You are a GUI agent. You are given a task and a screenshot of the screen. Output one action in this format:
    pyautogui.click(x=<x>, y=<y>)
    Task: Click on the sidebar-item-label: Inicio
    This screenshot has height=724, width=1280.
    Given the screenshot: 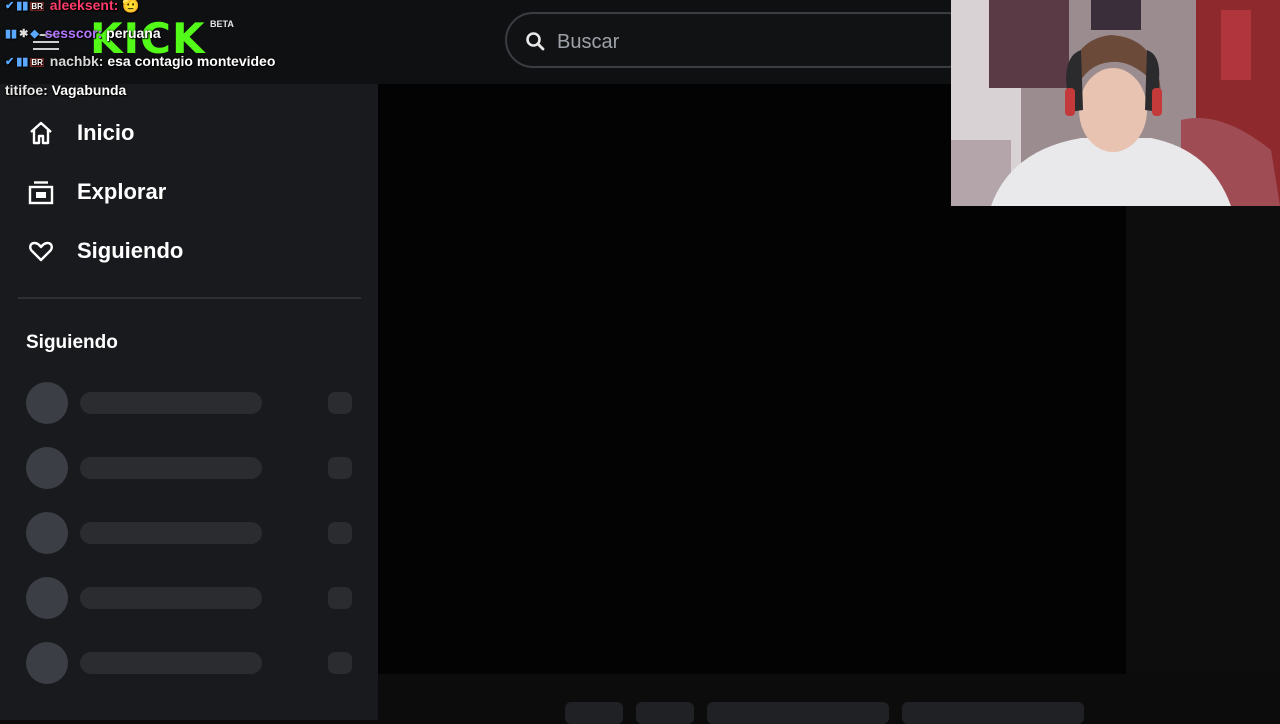 What is the action you would take?
    pyautogui.click(x=106, y=132)
    